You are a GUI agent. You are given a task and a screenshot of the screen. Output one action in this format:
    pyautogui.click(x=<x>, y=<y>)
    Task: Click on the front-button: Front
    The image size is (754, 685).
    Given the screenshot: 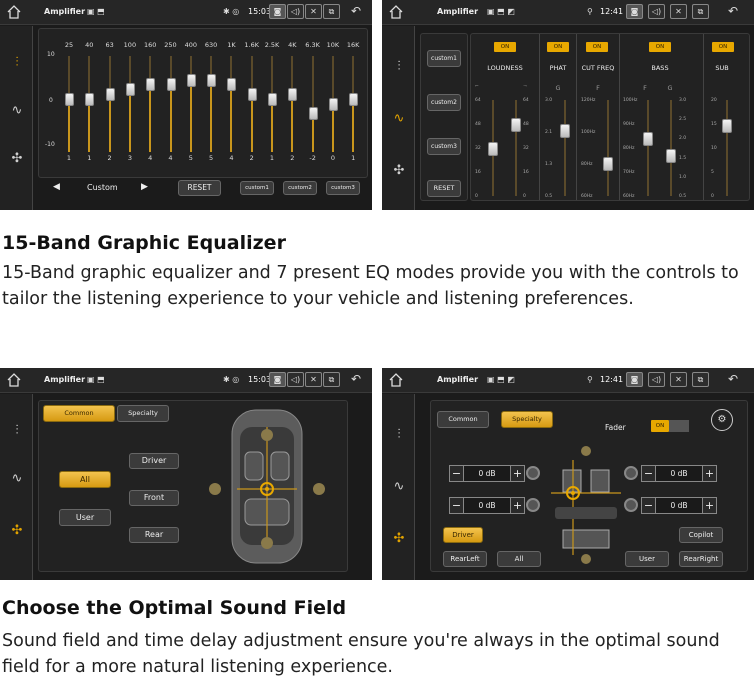 What is the action you would take?
    pyautogui.click(x=154, y=498)
    